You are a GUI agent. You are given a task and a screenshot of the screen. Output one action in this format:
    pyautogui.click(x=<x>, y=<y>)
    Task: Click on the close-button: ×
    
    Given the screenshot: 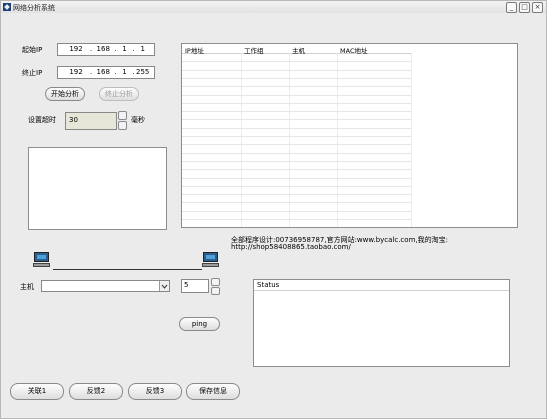 What is the action you would take?
    pyautogui.click(x=537, y=7)
    